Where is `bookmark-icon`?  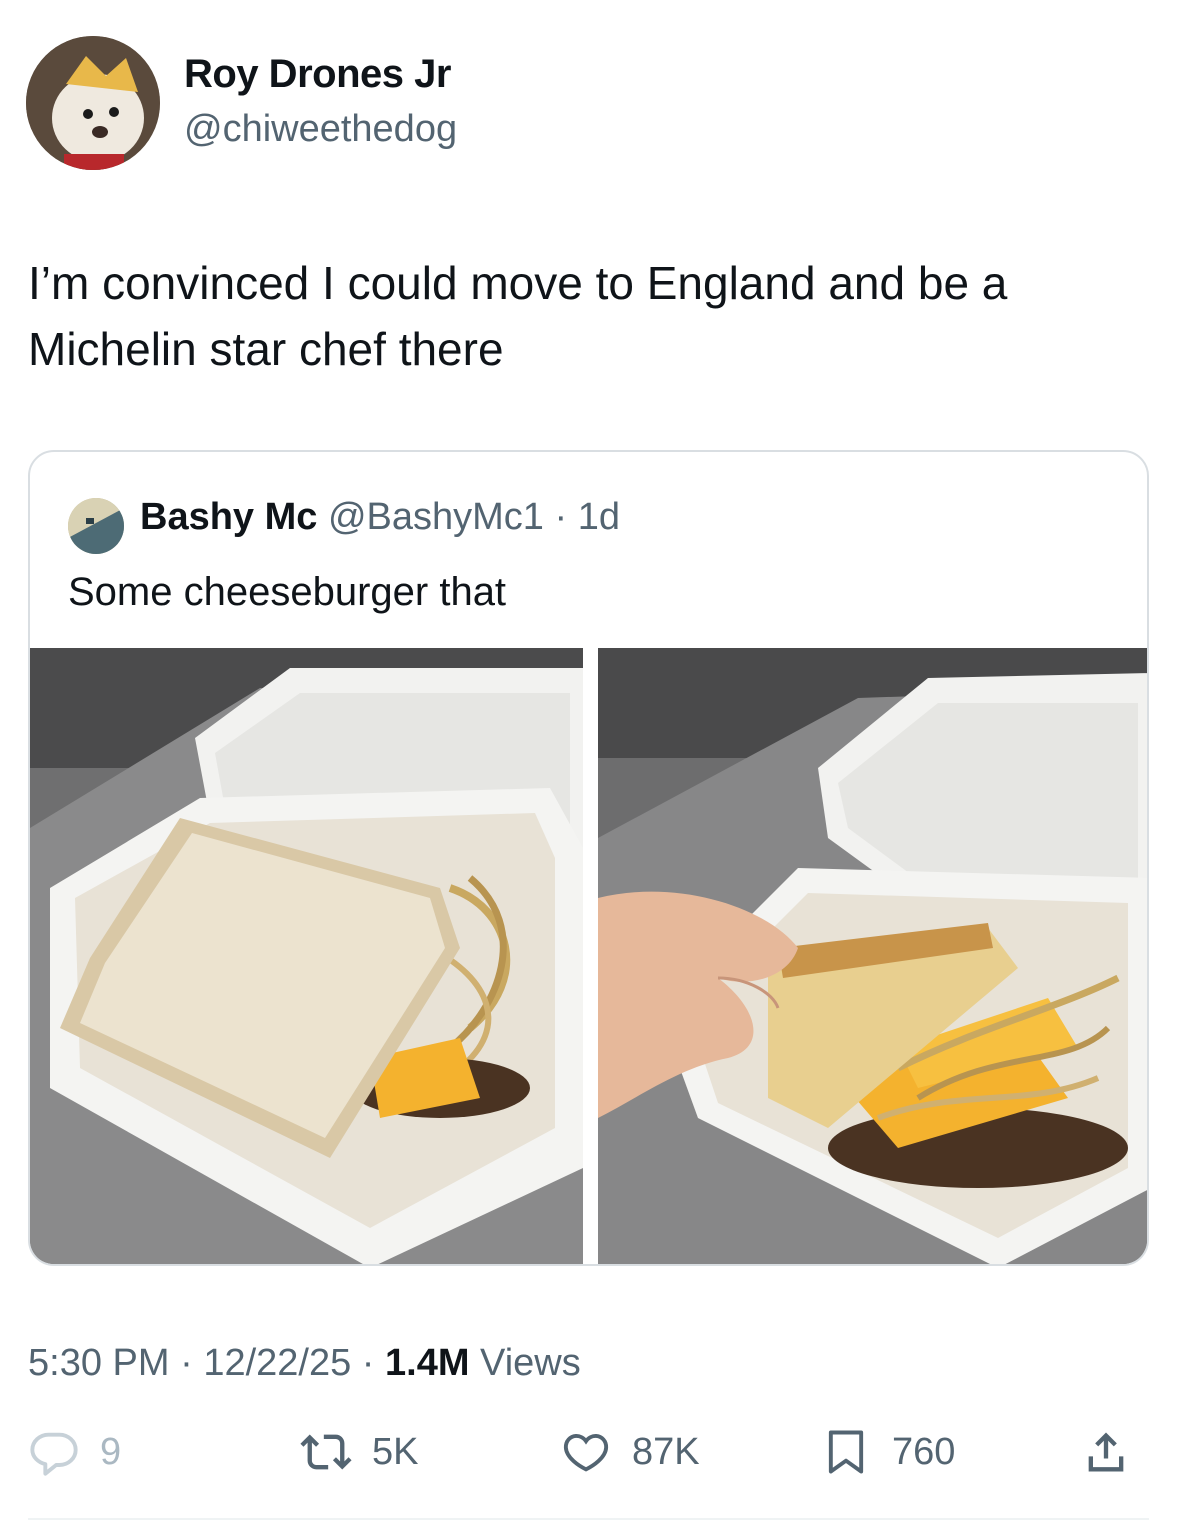 bookmark-icon is located at coordinates (846, 1452).